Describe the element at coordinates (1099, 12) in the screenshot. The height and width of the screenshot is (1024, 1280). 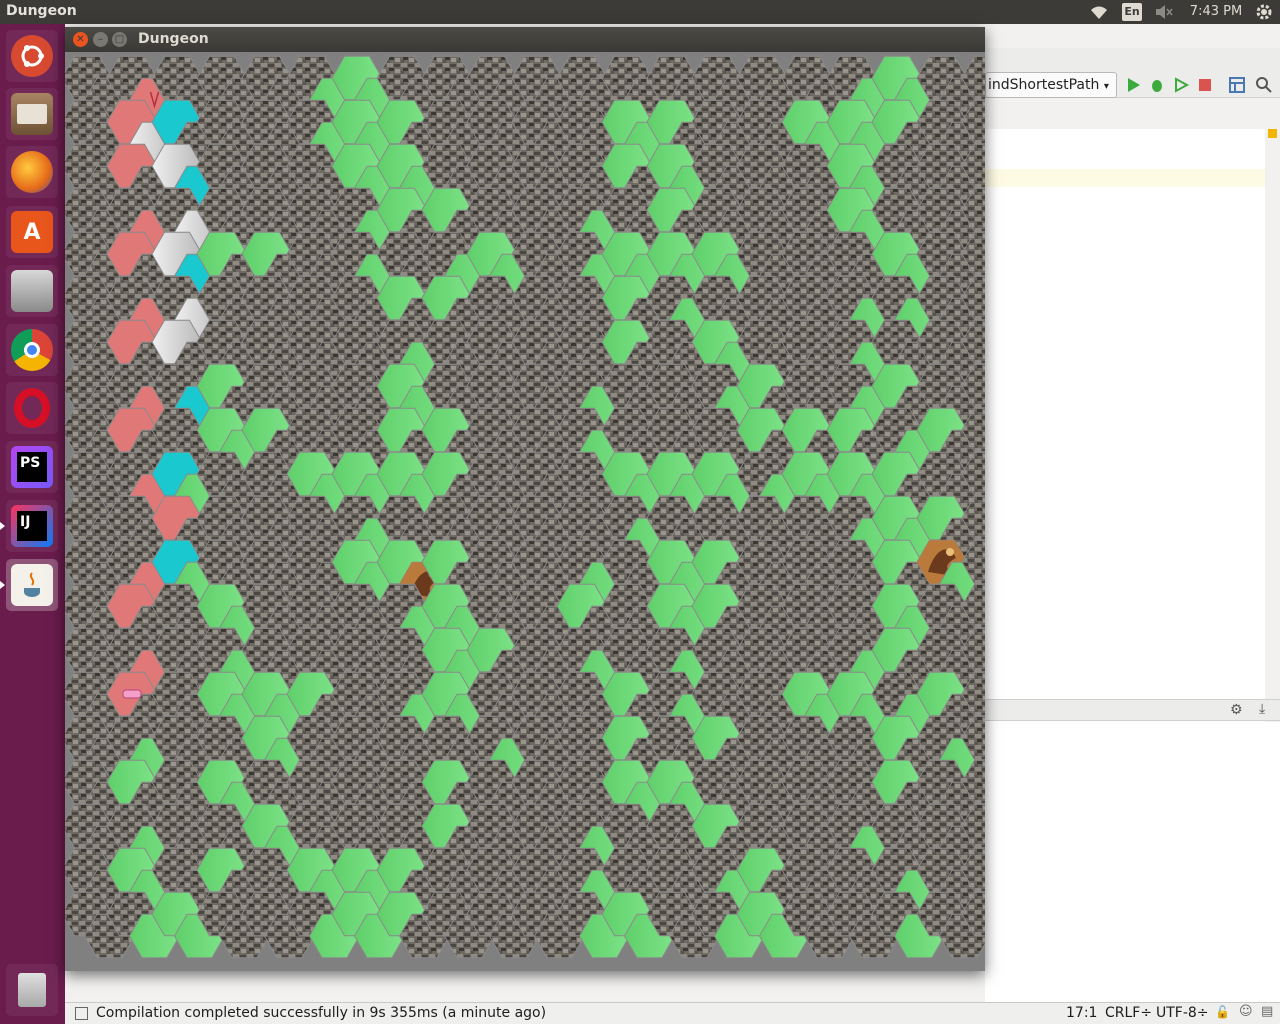
I see `wifi-icon` at that location.